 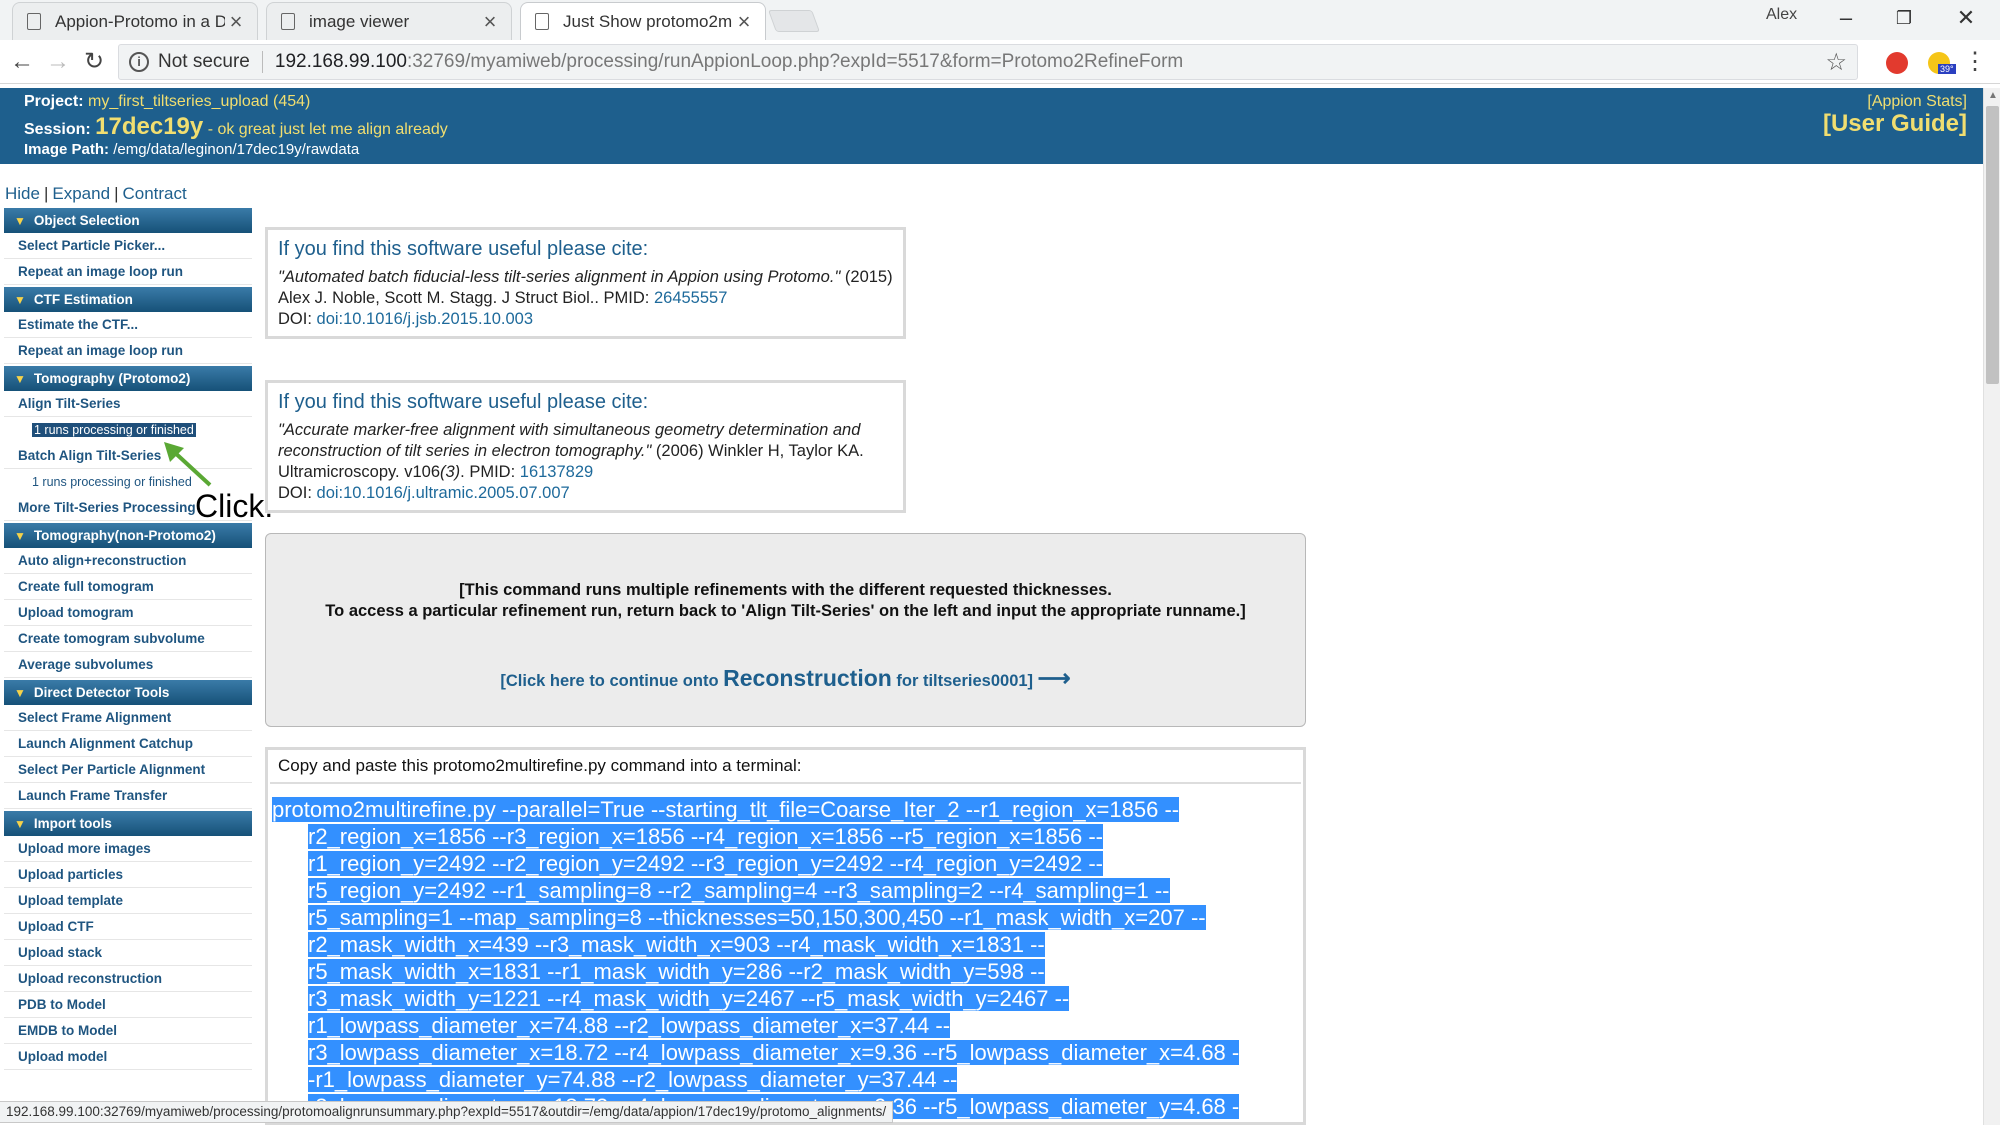 What do you see at coordinates (135, 21) in the screenshot?
I see `browser-tab: Appion-Protomo in a Do ×` at bounding box center [135, 21].